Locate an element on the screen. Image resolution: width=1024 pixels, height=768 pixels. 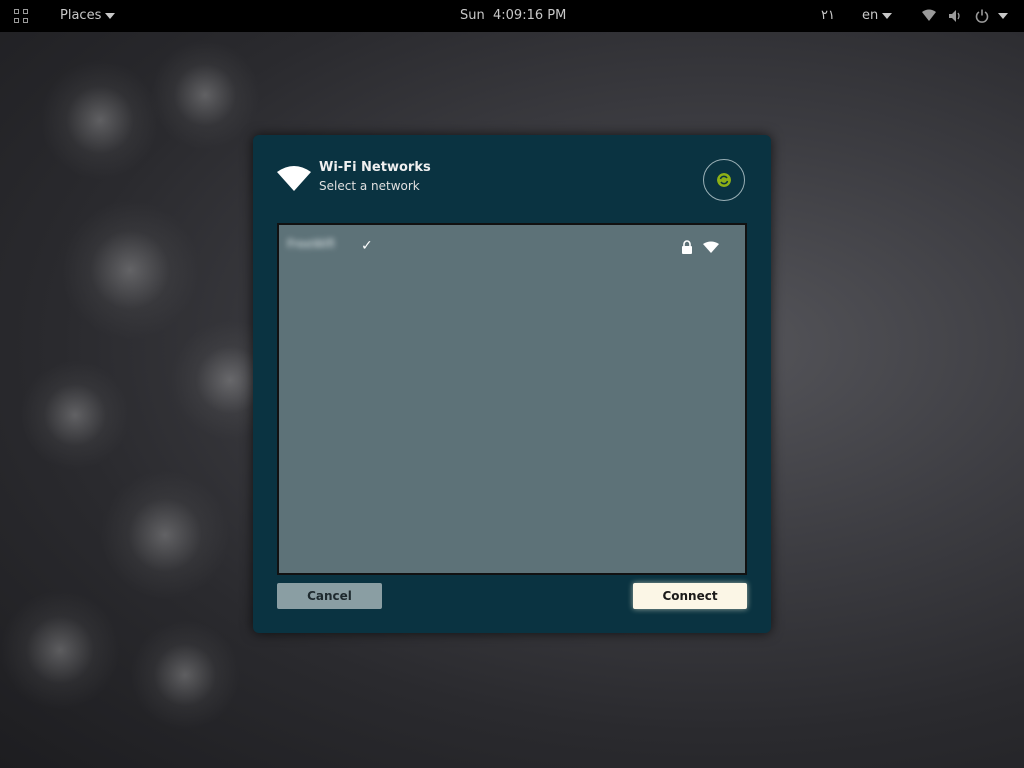
indicator-text: ٢١ is located at coordinates (828, 16).